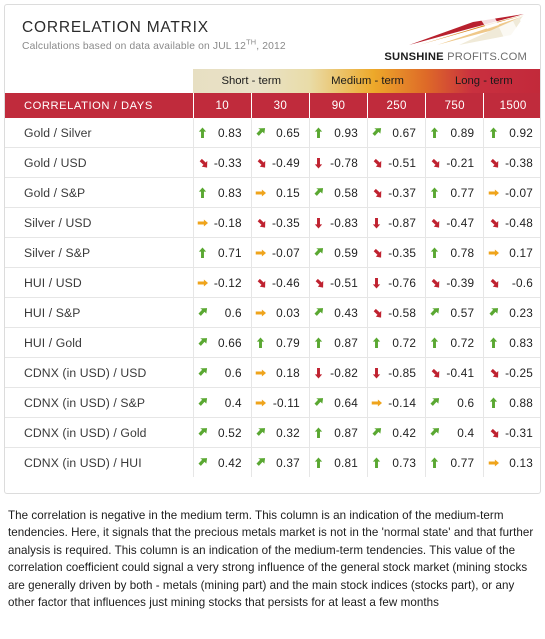  Describe the element at coordinates (346, 342) in the screenshot. I see `correlation-value: 0.87` at that location.